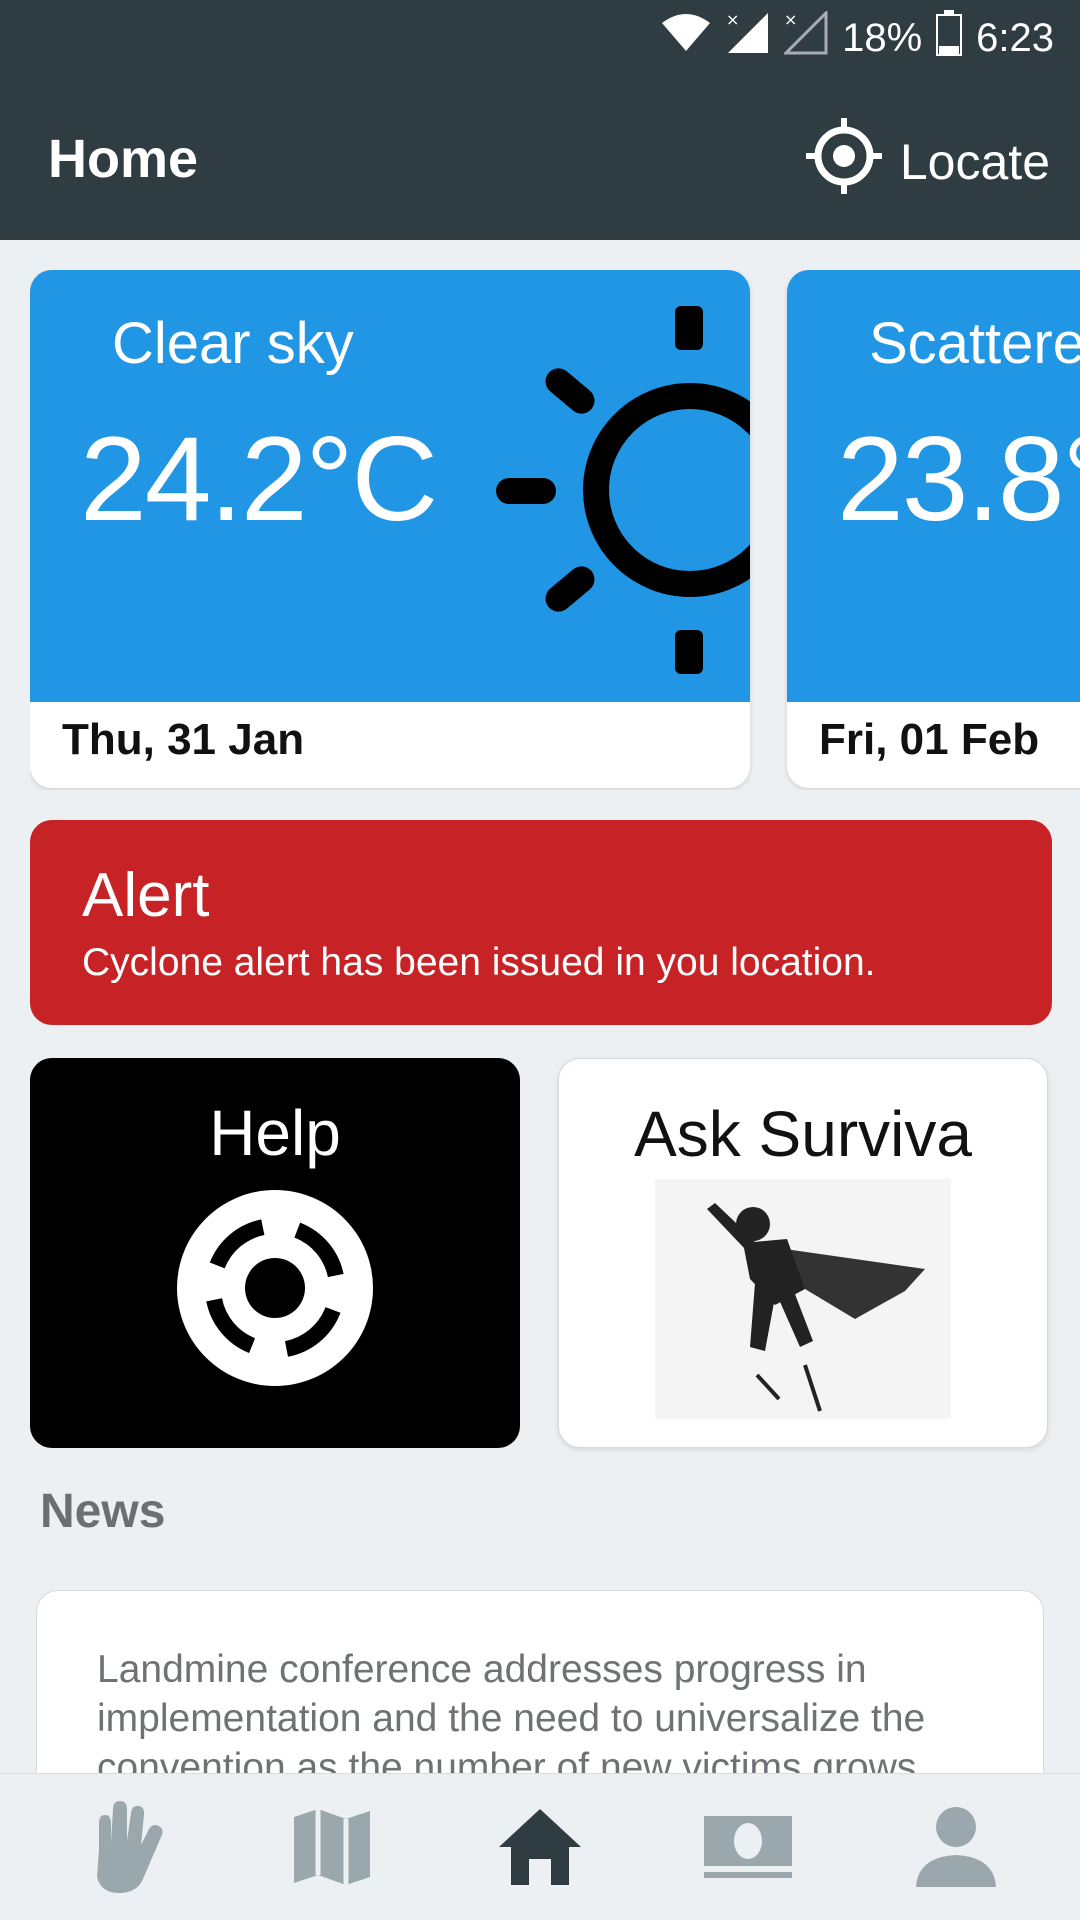  I want to click on hand-icon, so click(130, 1847).